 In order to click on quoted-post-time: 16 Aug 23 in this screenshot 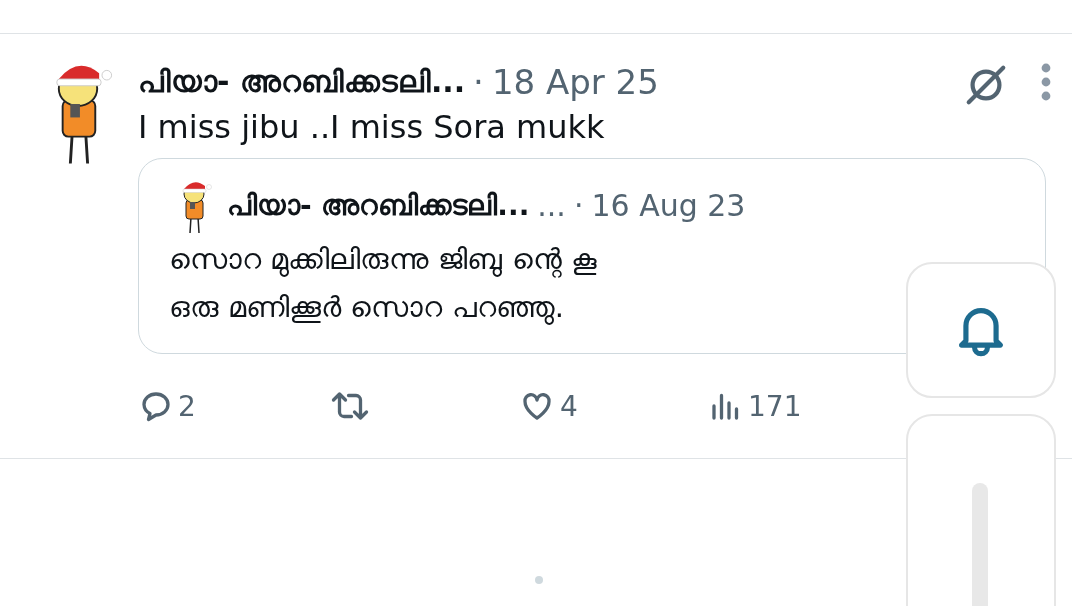, I will do `click(668, 206)`.